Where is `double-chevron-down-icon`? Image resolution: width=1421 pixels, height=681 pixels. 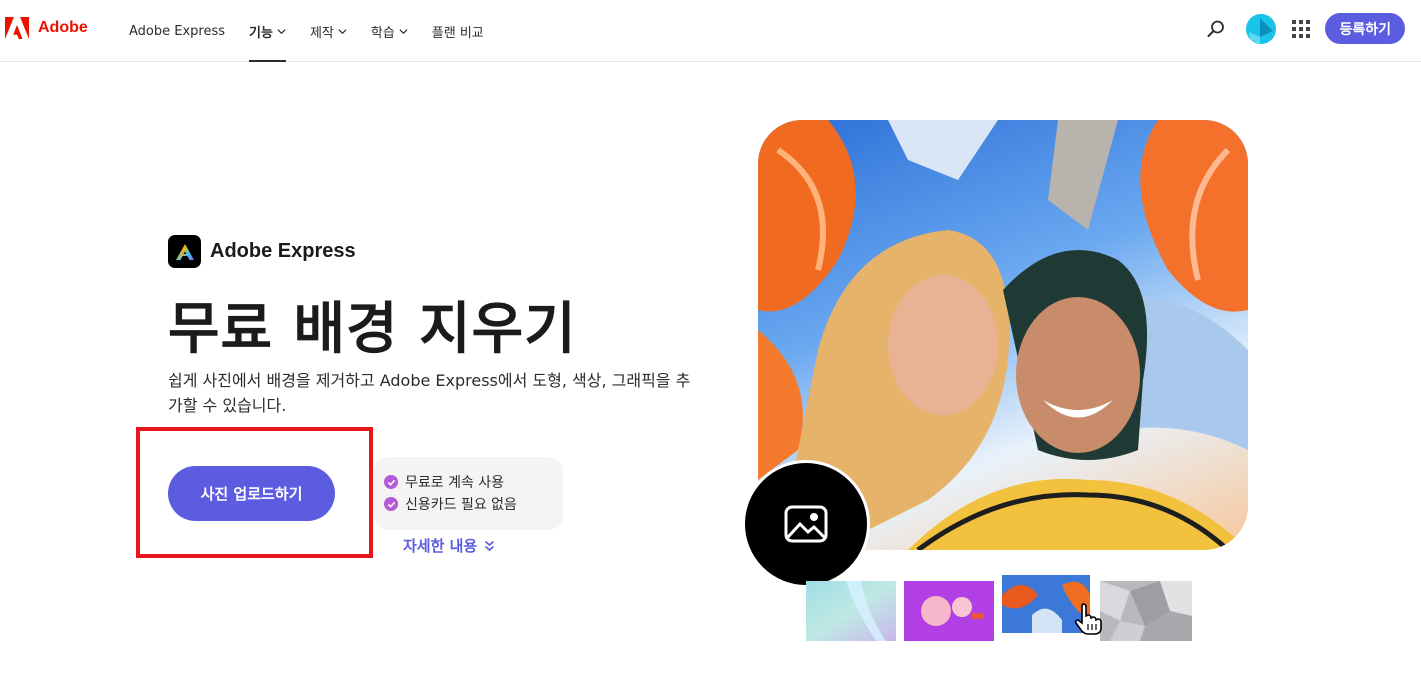 double-chevron-down-icon is located at coordinates (490, 545).